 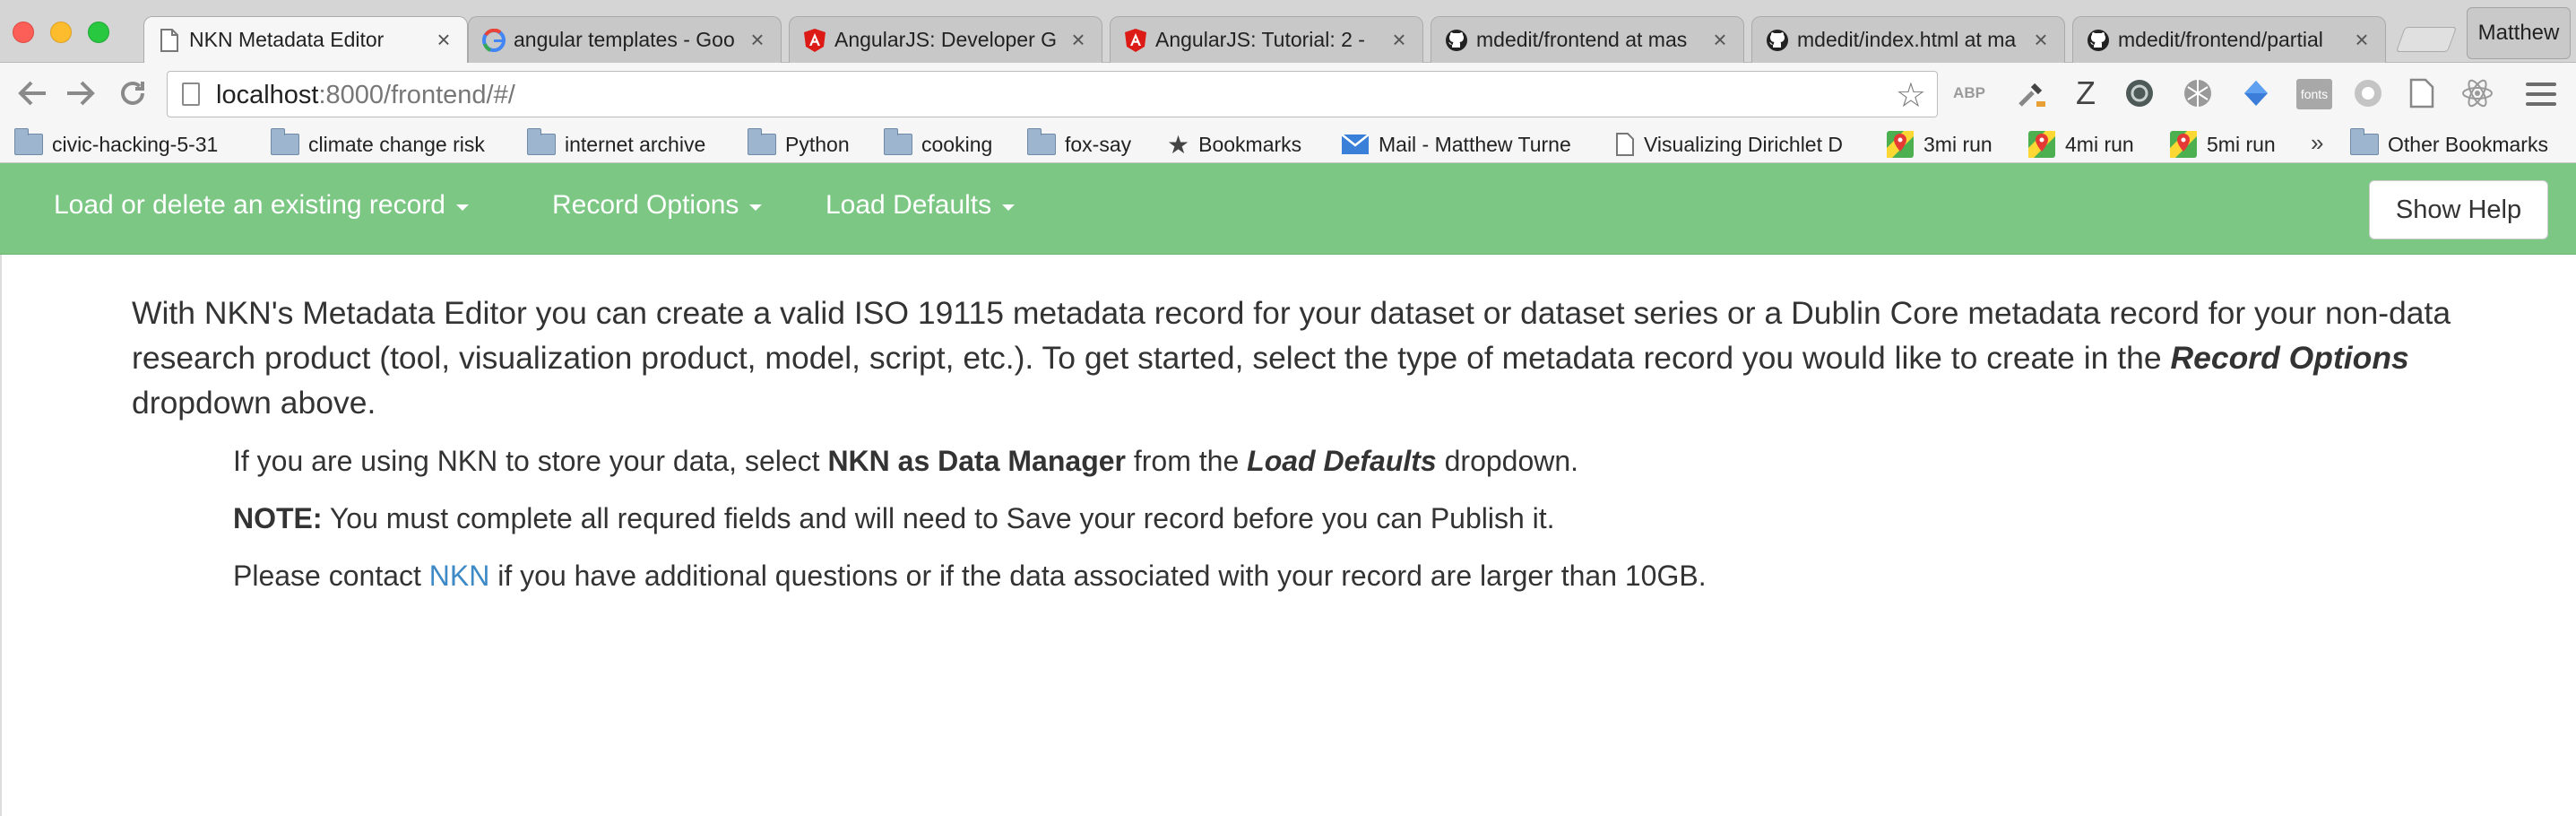 I want to click on tab-title: mdedit/frontend/partial, so click(x=2220, y=40).